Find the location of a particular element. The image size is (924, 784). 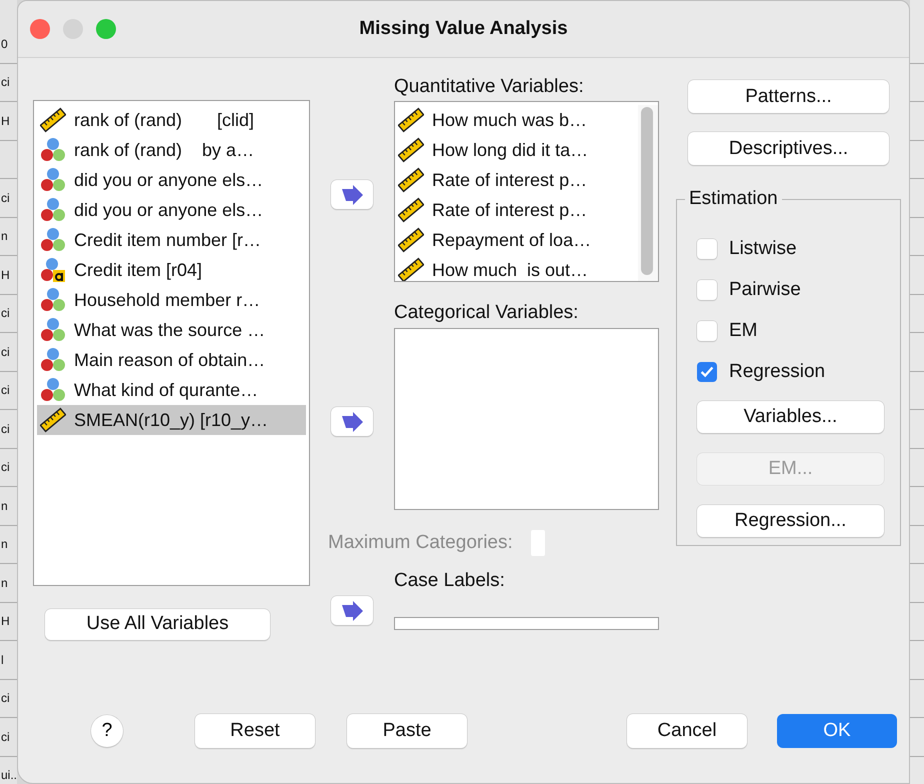

zoom-button is located at coordinates (106, 29).